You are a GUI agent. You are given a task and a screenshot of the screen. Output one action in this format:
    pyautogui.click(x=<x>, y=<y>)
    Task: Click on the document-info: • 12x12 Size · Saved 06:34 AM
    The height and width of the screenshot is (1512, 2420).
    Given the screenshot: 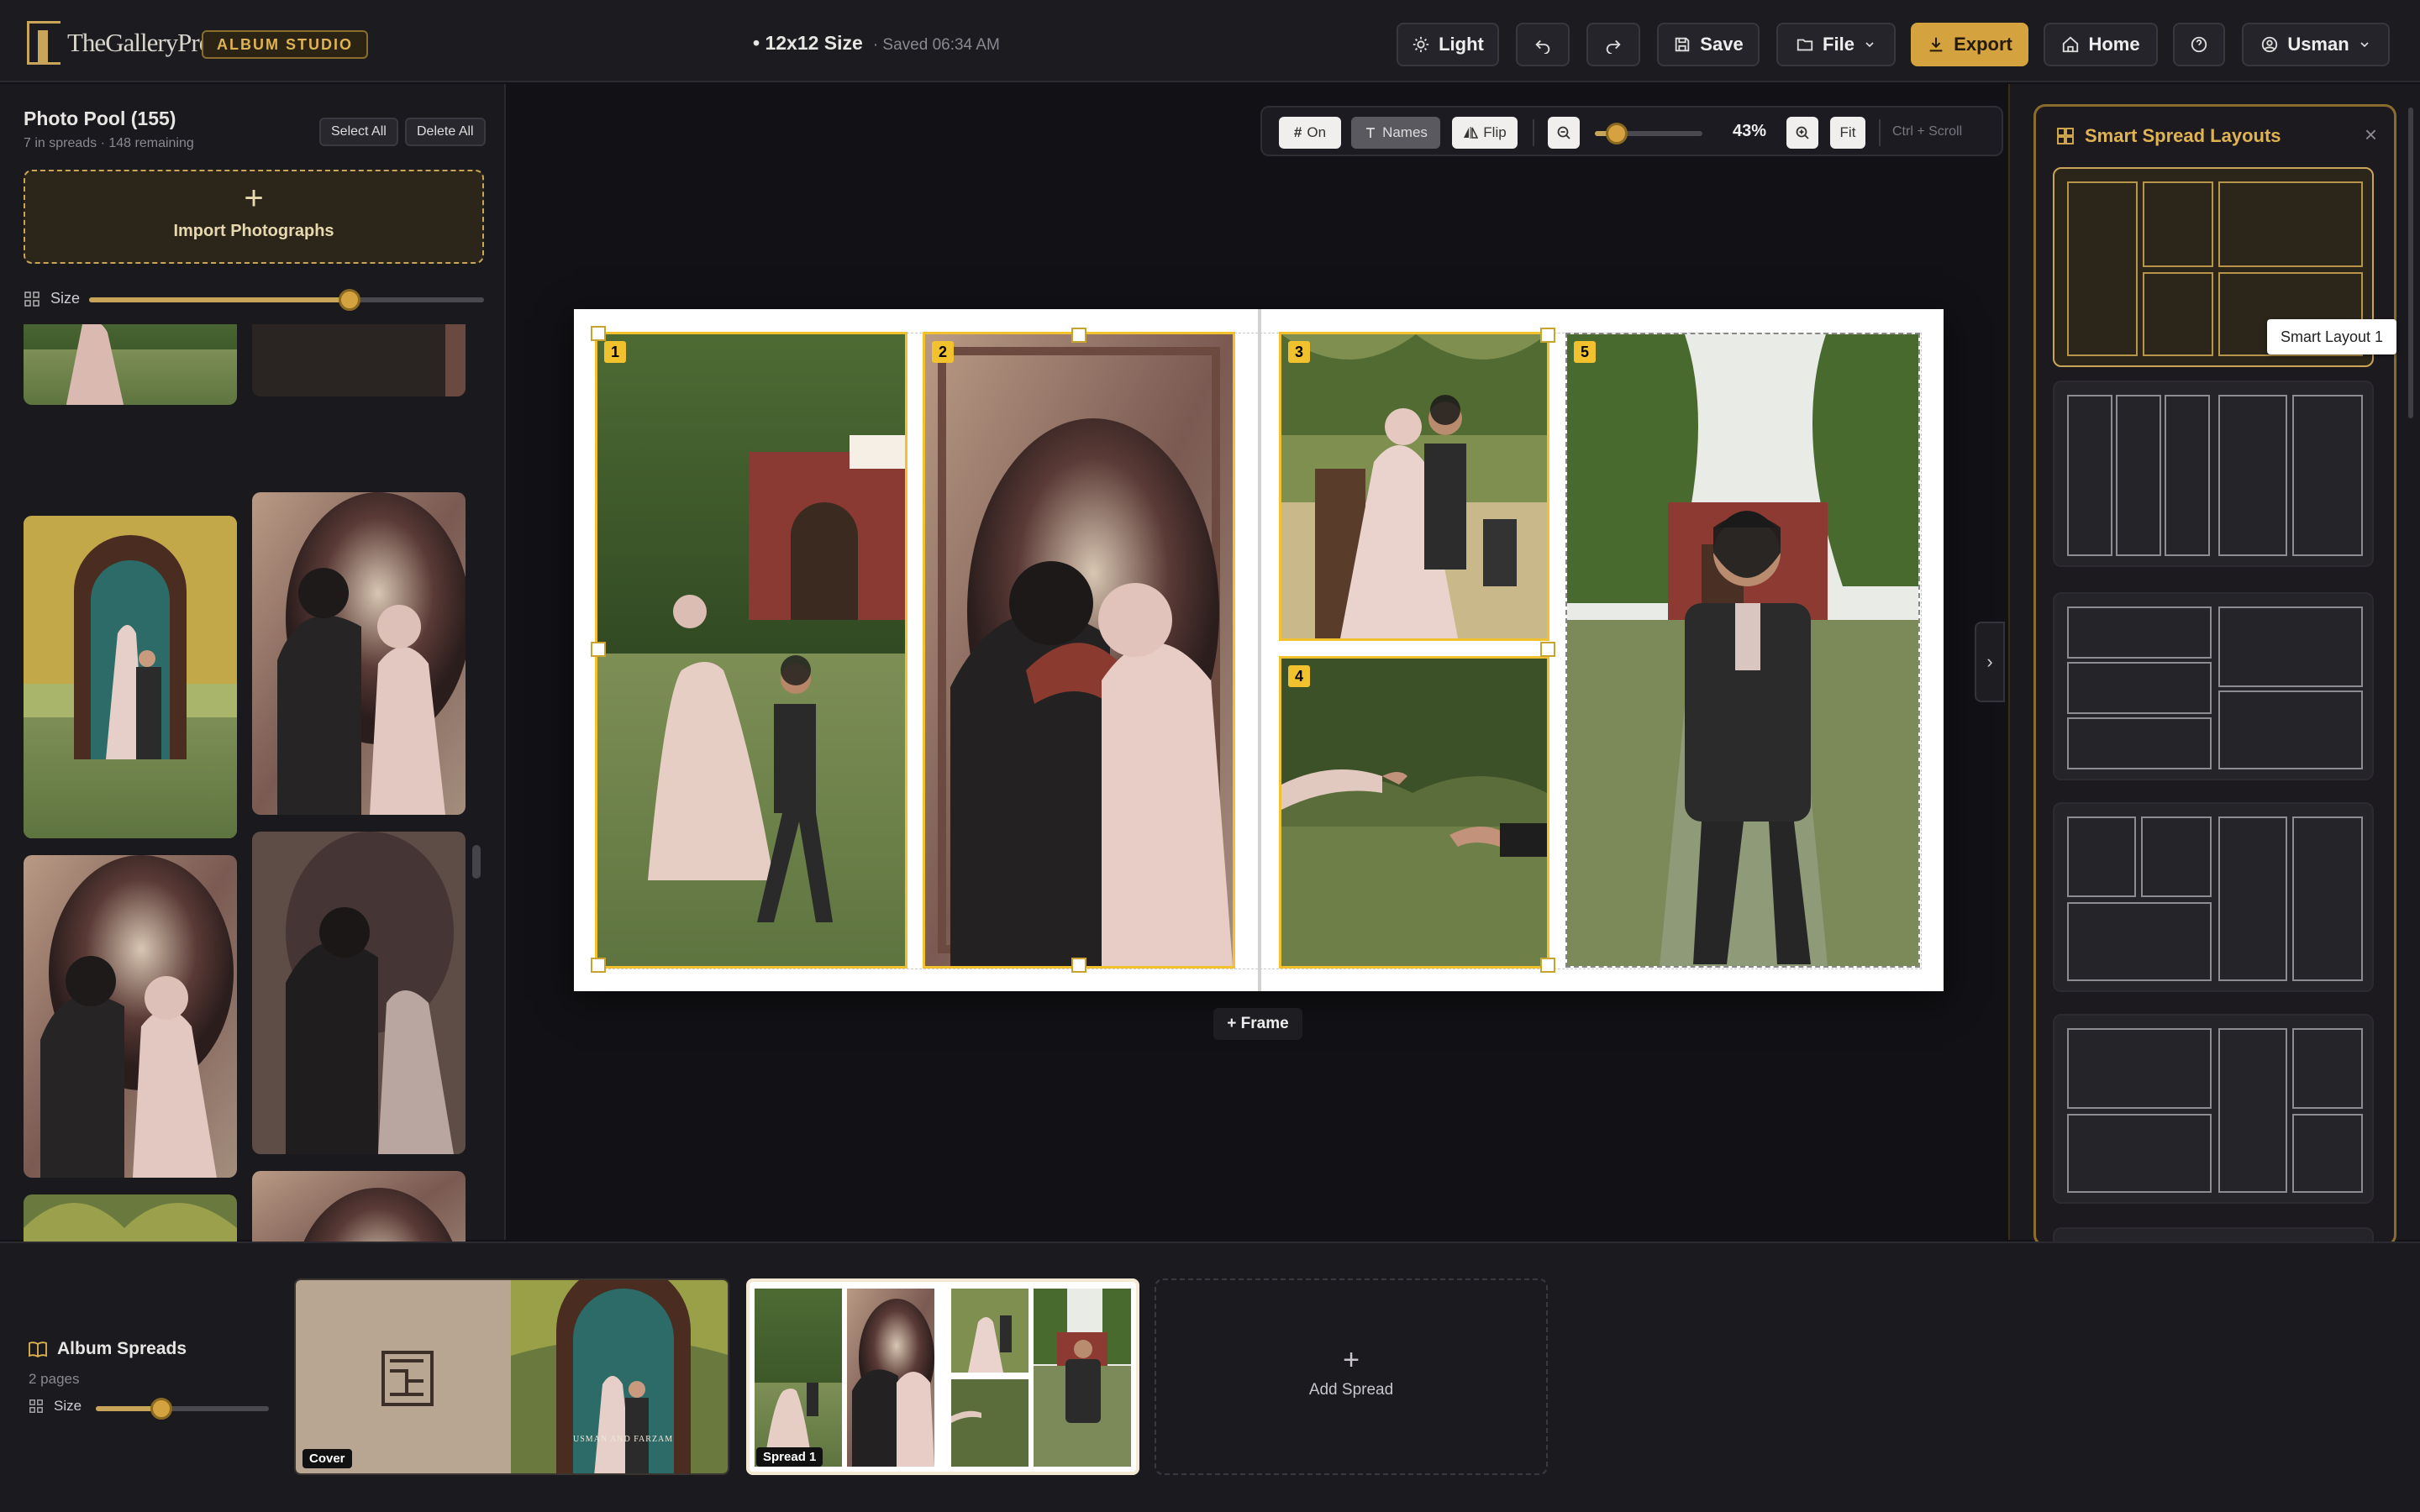 What is the action you would take?
    pyautogui.click(x=876, y=43)
    